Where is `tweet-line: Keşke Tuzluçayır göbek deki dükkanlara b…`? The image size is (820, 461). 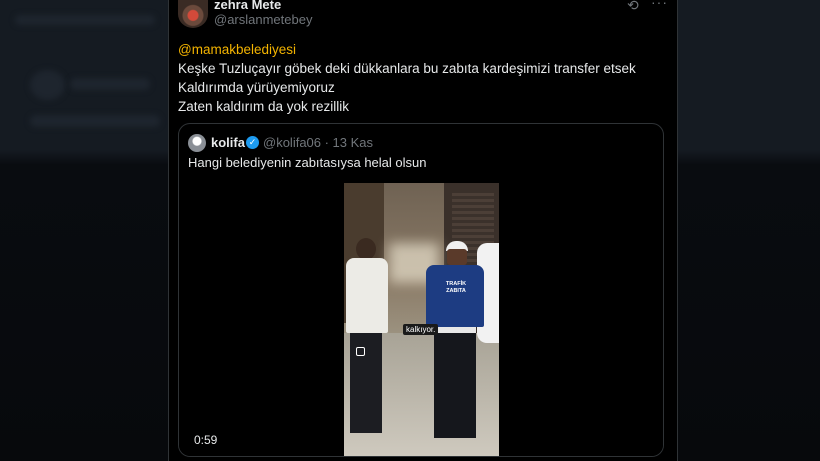
tweet-line: Keşke Tuzluçayır göbek deki dükkanlara b… is located at coordinates (407, 68).